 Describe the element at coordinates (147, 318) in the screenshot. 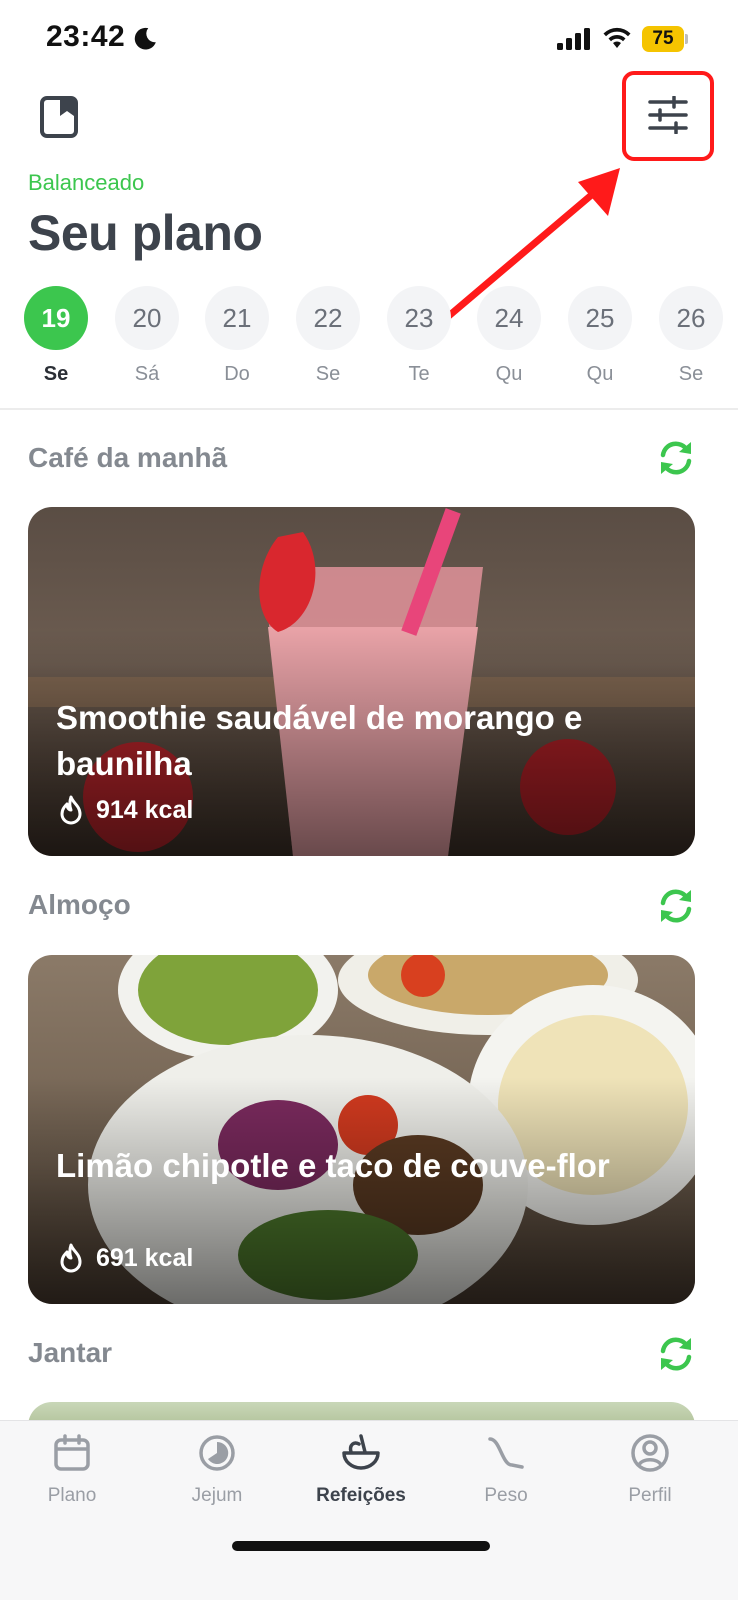

I see `day-number: 20` at that location.